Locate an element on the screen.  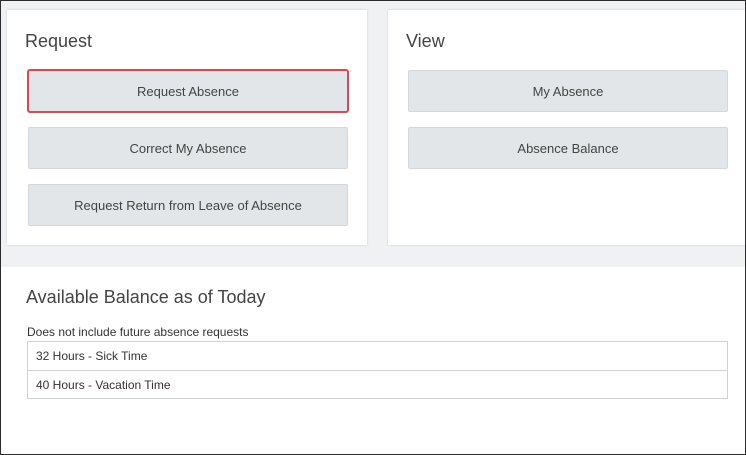
list-item: 32 Hours - Sick Time is located at coordinates (92, 356).